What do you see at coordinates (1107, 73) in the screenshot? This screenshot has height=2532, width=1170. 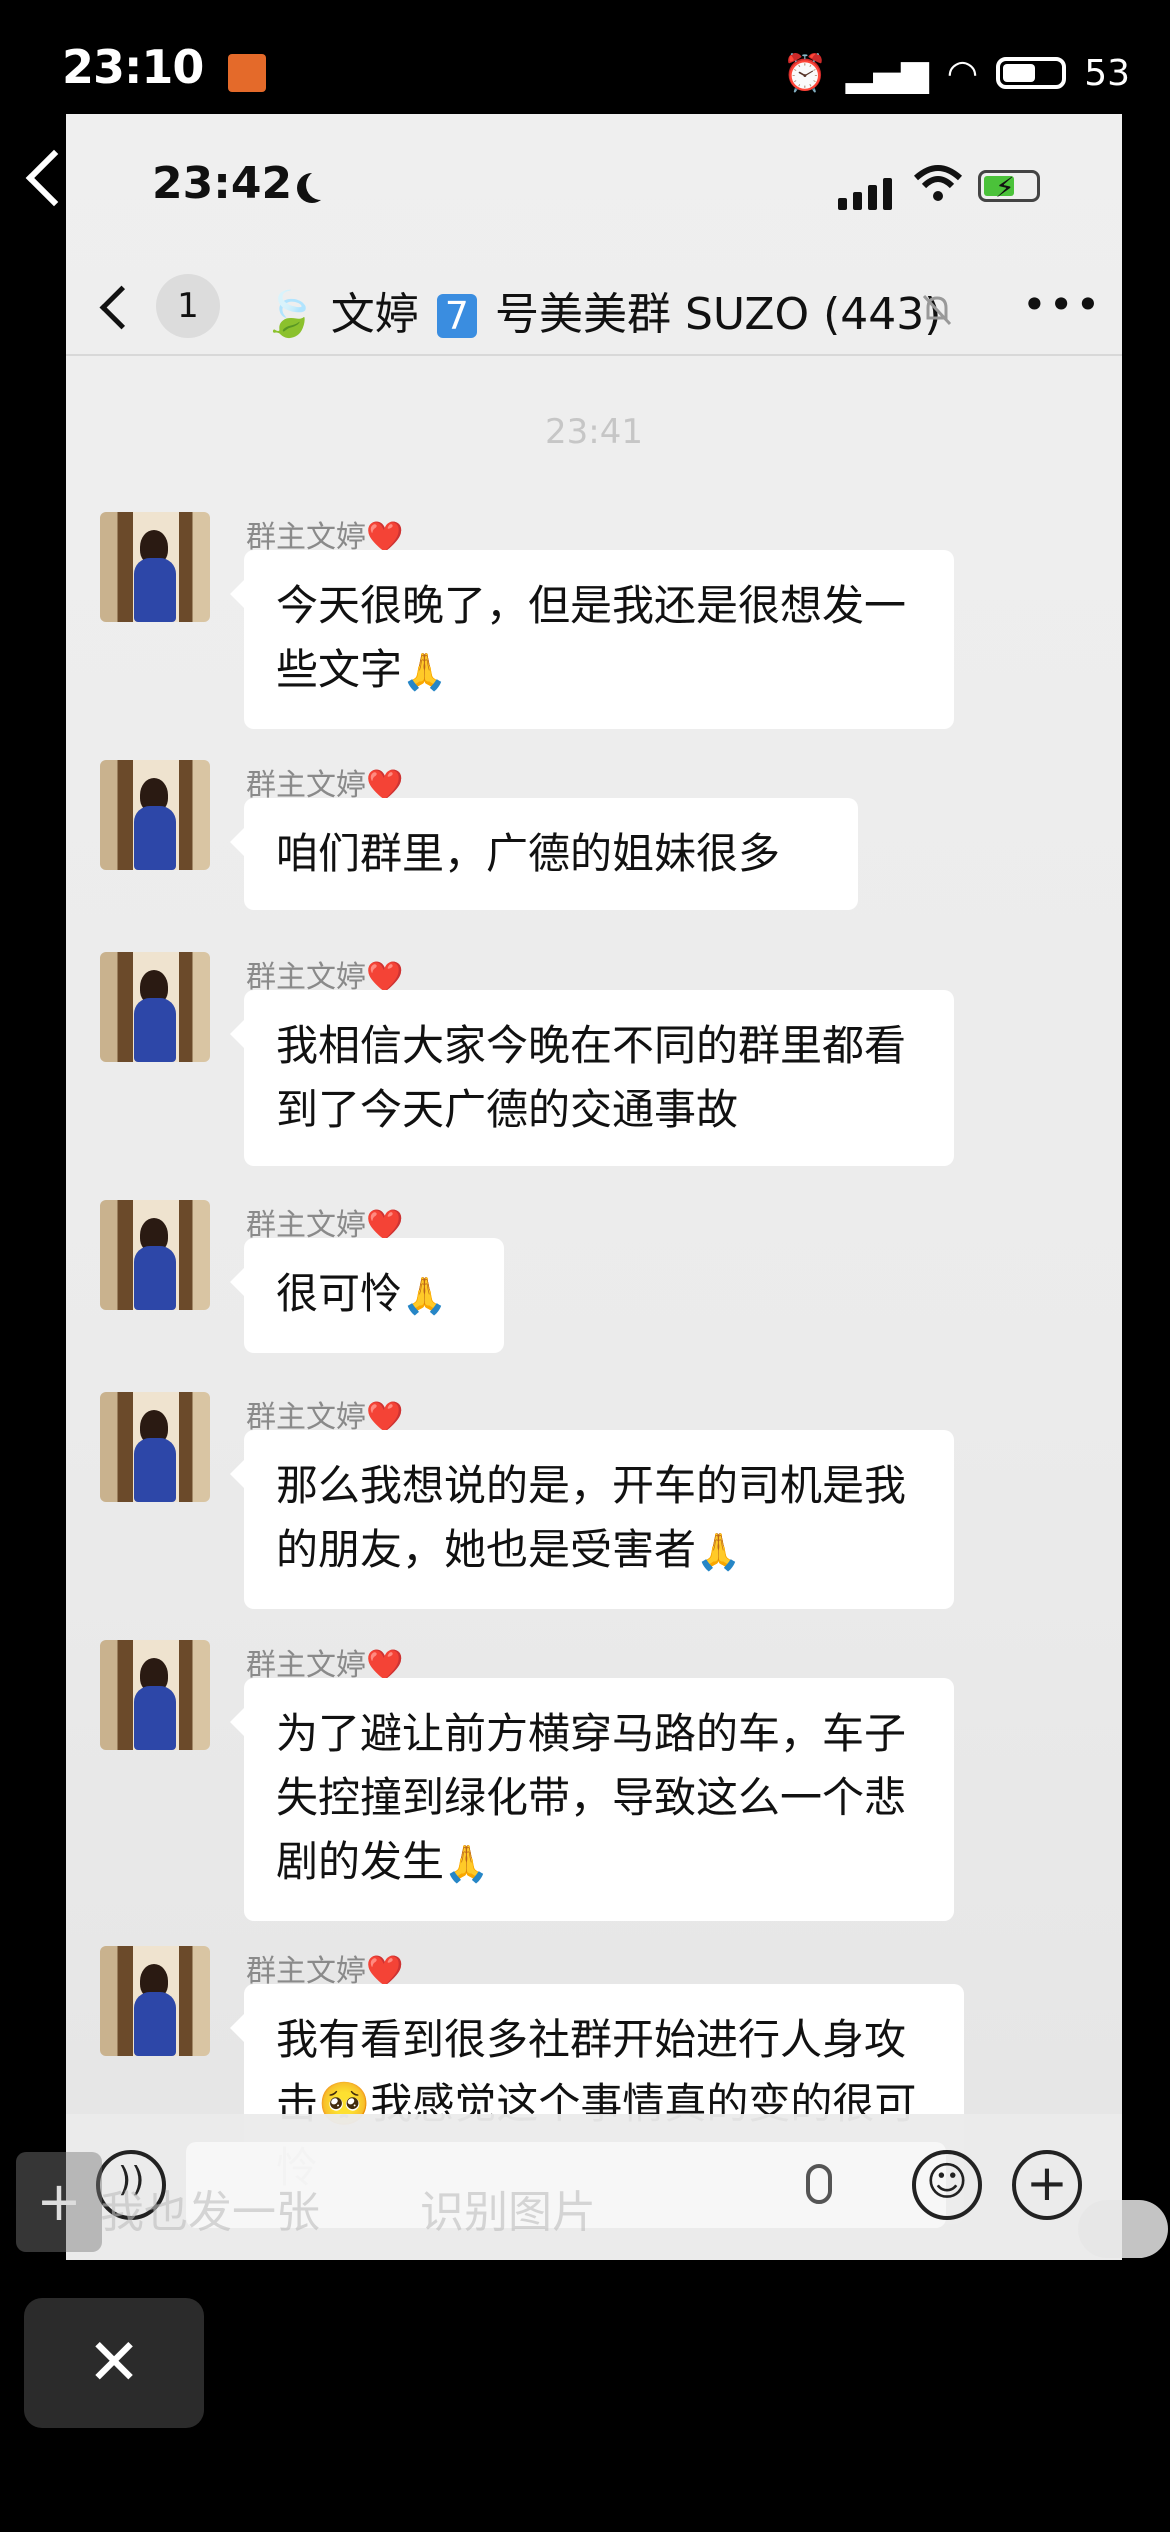 I see `battery-level: 53` at bounding box center [1107, 73].